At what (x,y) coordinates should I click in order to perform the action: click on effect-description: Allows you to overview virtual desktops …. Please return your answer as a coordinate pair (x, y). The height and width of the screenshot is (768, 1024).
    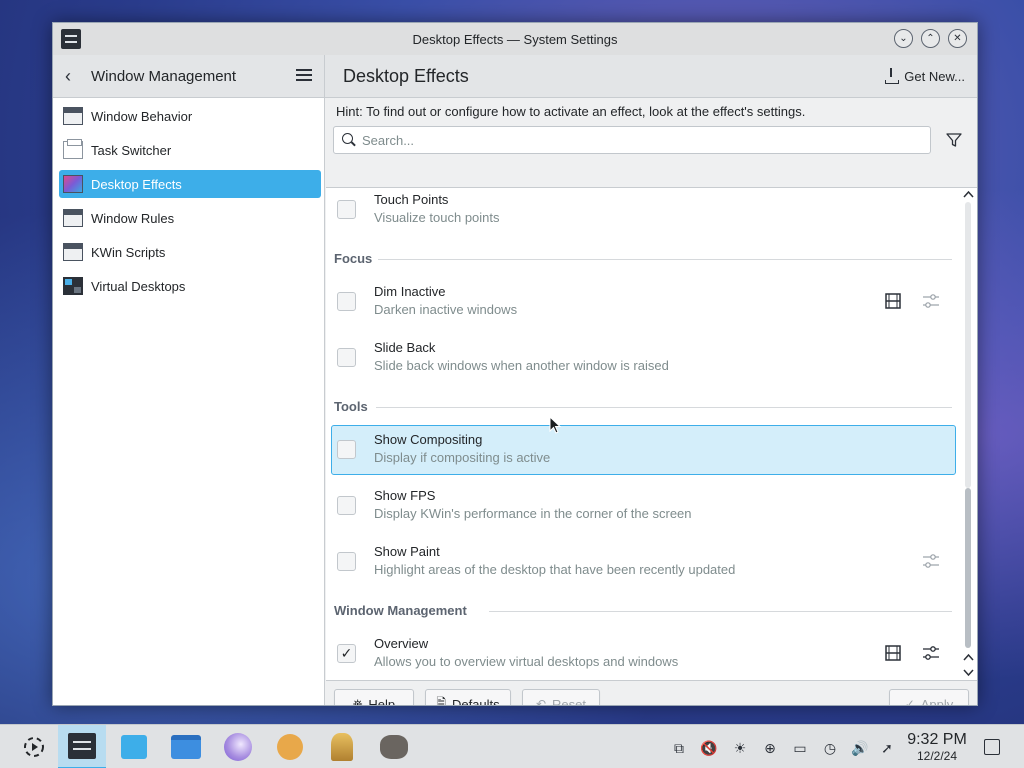
    Looking at the image, I should click on (526, 661).